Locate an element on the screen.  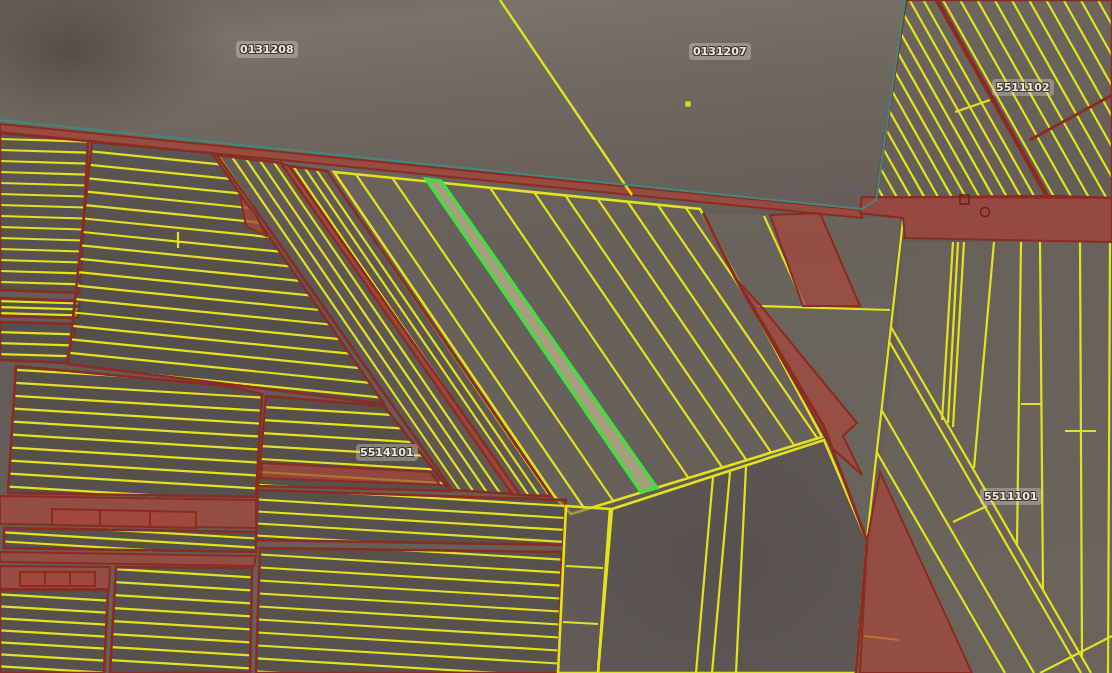
square-marker-icon is located at coordinates (964, 199).